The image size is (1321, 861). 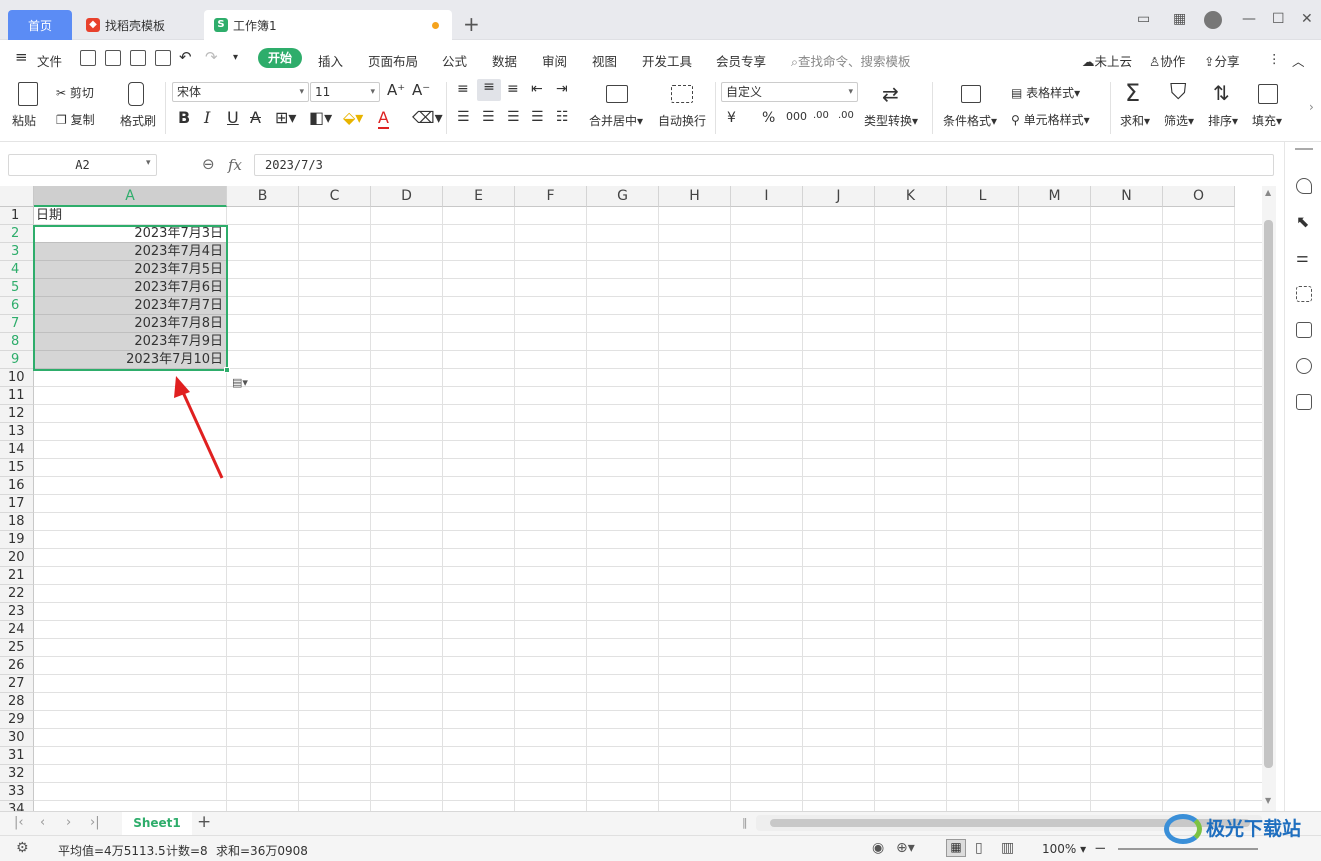 What do you see at coordinates (623, 196) in the screenshot?
I see `column-header-g: G` at bounding box center [623, 196].